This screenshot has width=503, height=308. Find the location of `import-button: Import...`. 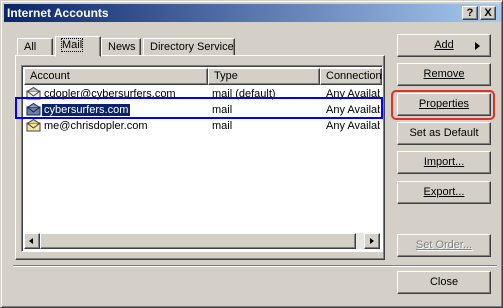

import-button: Import... is located at coordinates (444, 162).